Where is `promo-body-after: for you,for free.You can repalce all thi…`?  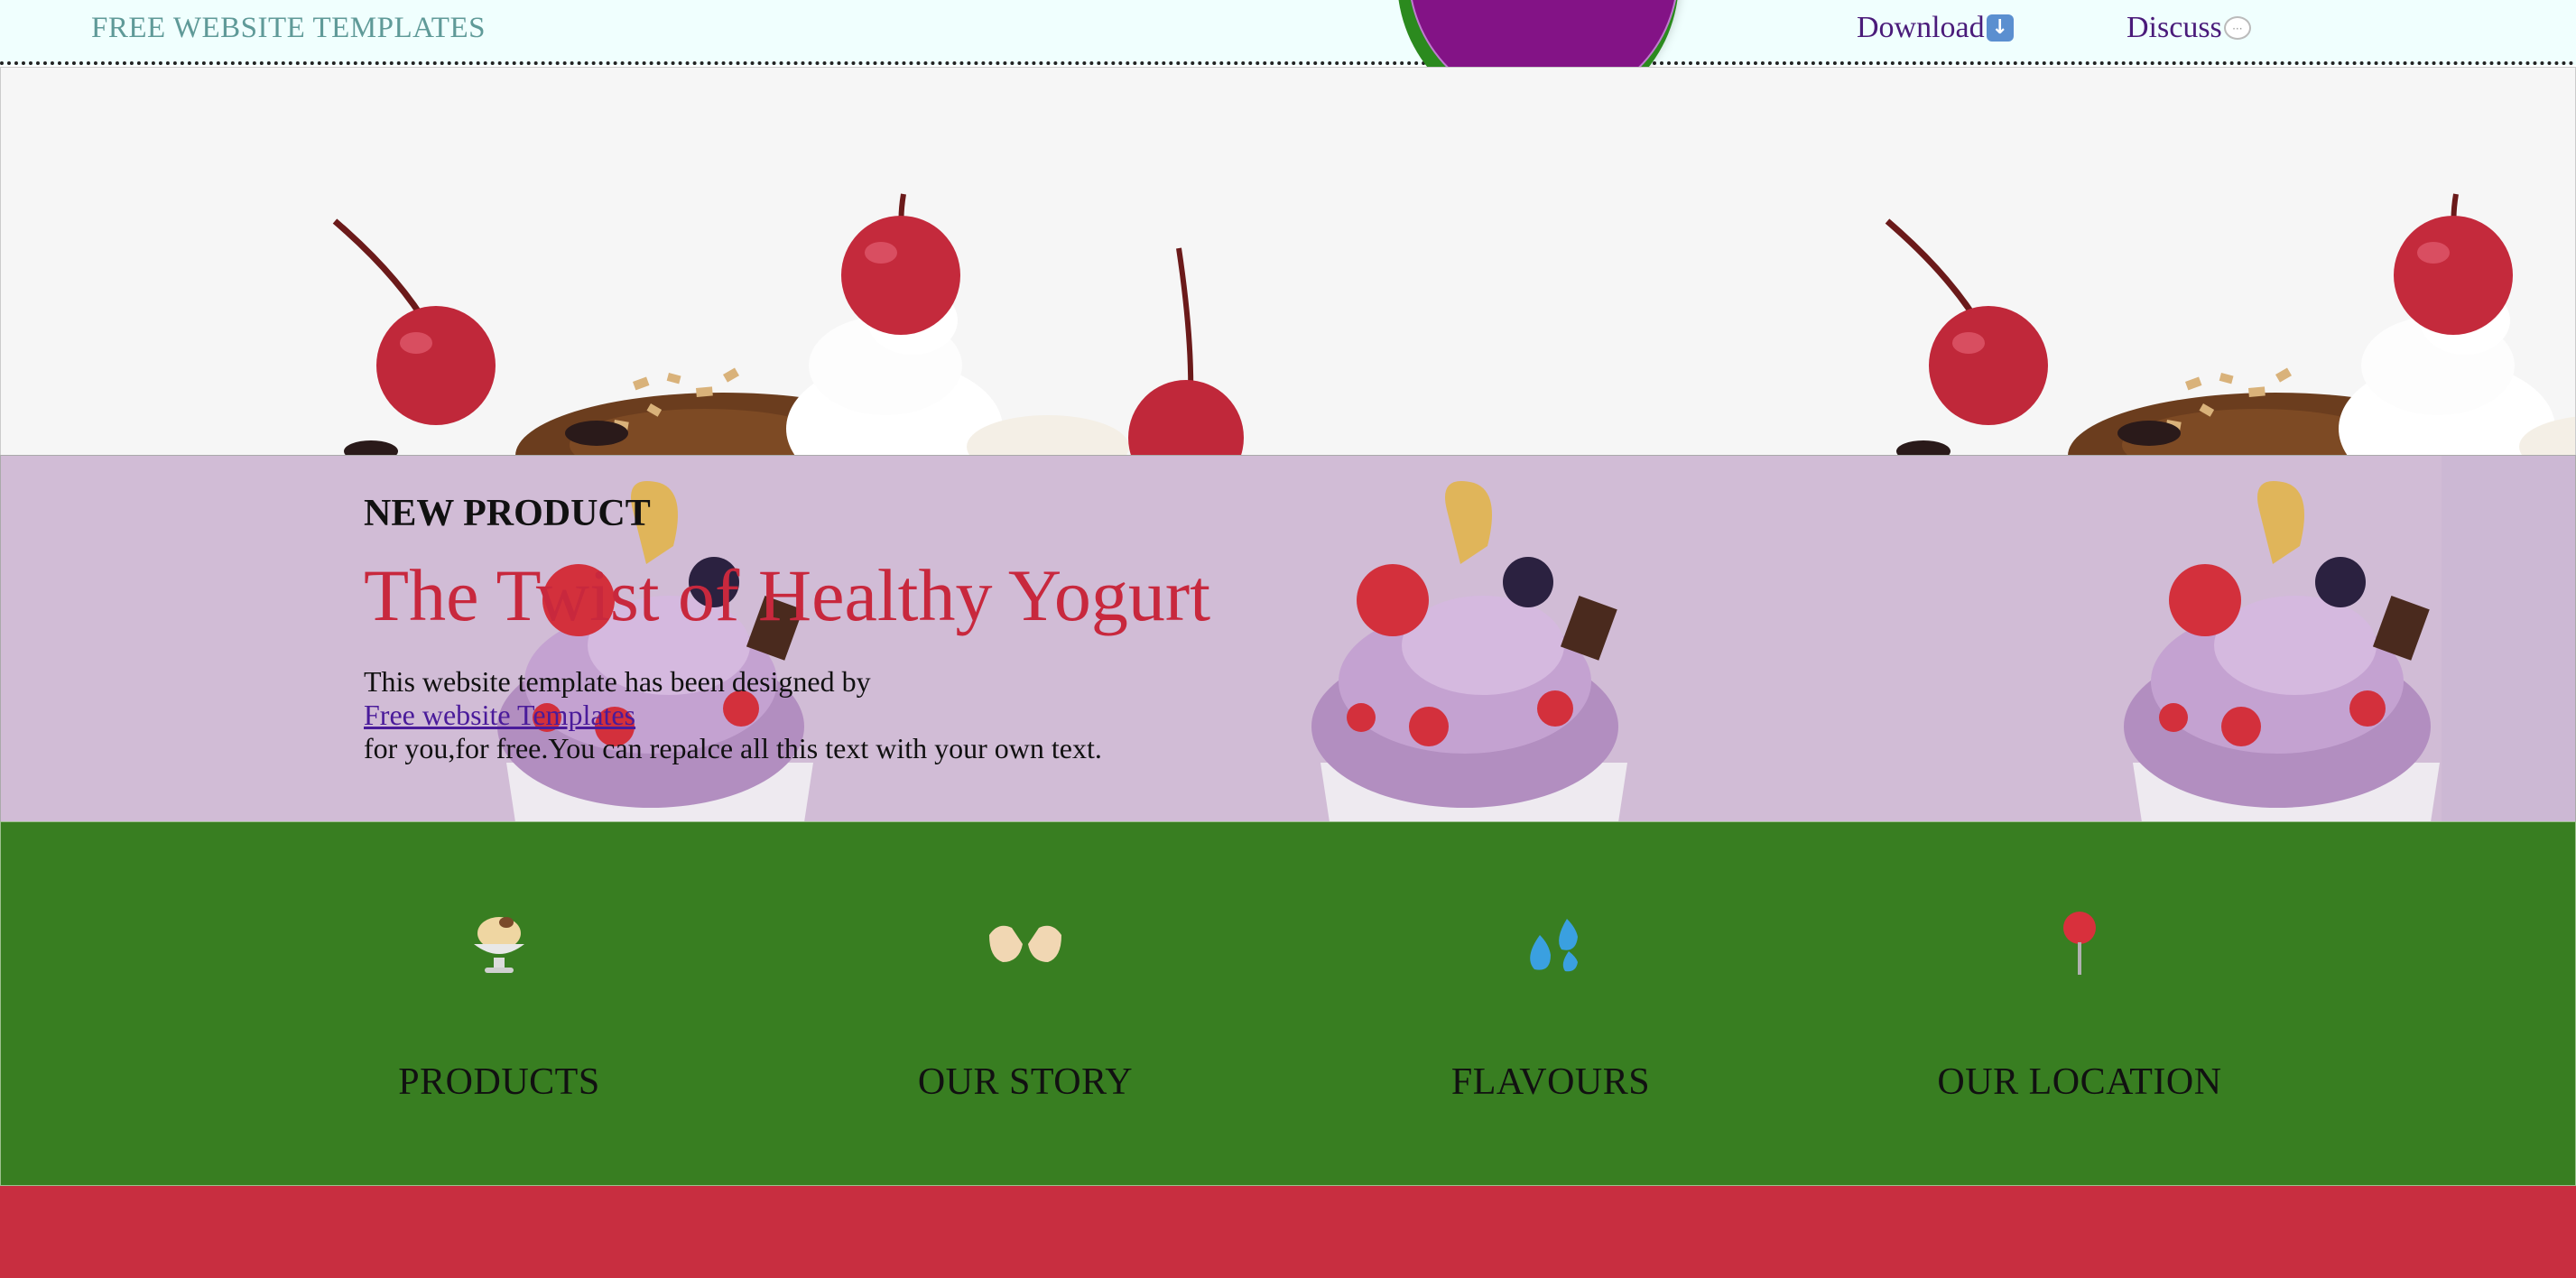 promo-body-after: for you,for free.You can repalce all thi… is located at coordinates (733, 748).